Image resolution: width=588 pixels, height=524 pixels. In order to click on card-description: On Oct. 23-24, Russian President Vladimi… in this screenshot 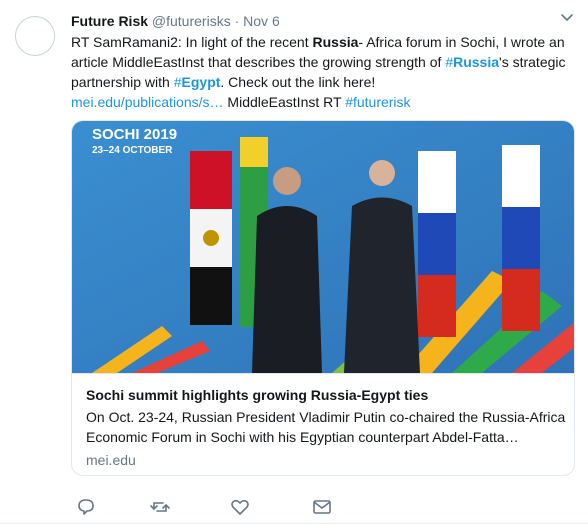, I will do `click(326, 427)`.